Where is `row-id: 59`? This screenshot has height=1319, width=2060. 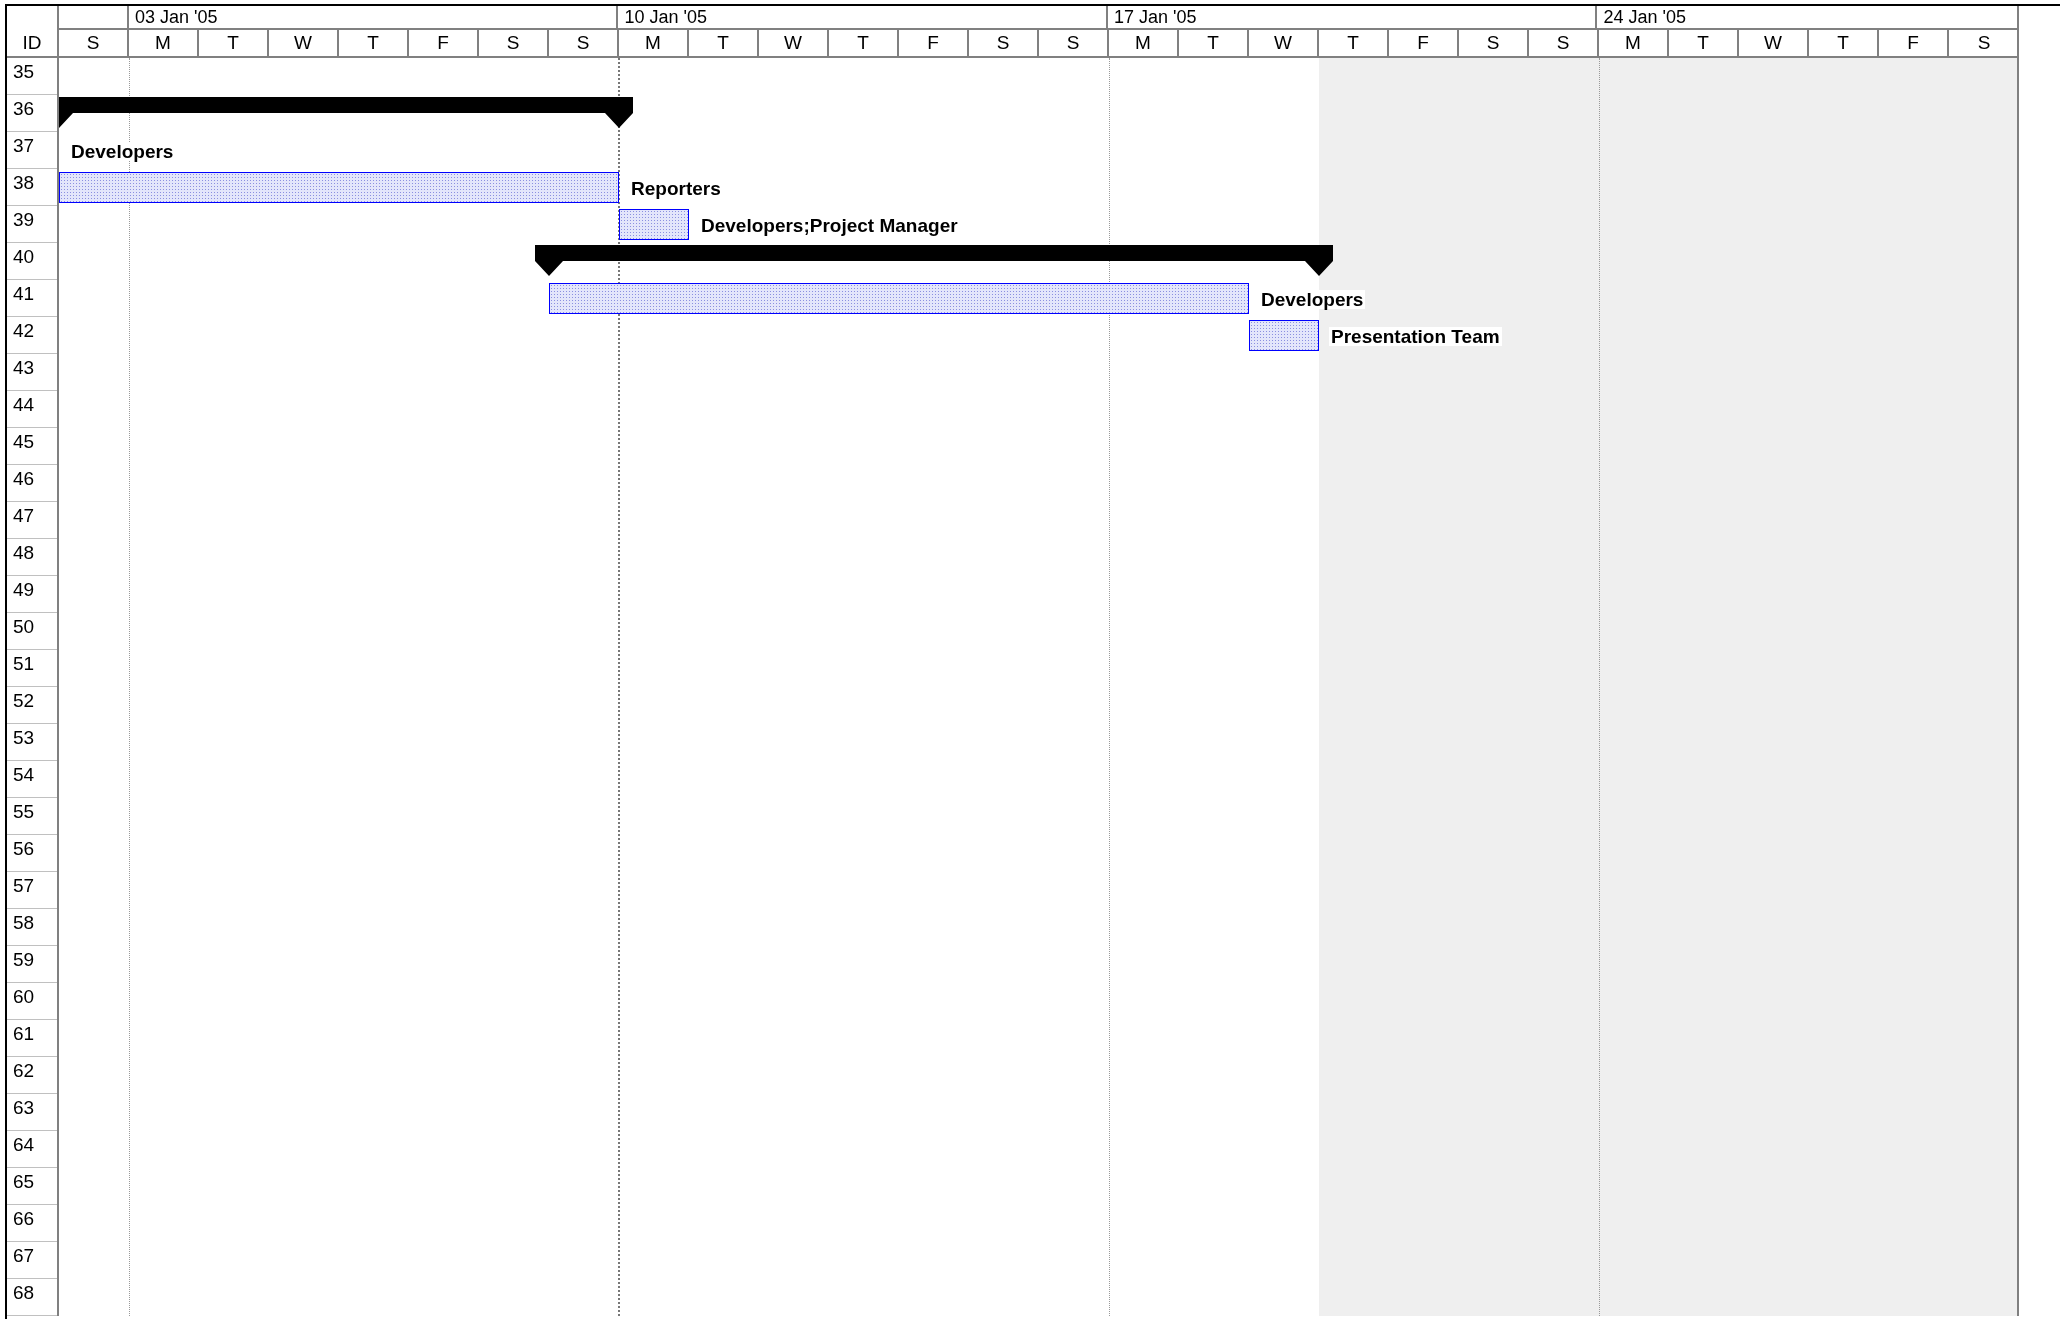 row-id: 59 is located at coordinates (32, 964).